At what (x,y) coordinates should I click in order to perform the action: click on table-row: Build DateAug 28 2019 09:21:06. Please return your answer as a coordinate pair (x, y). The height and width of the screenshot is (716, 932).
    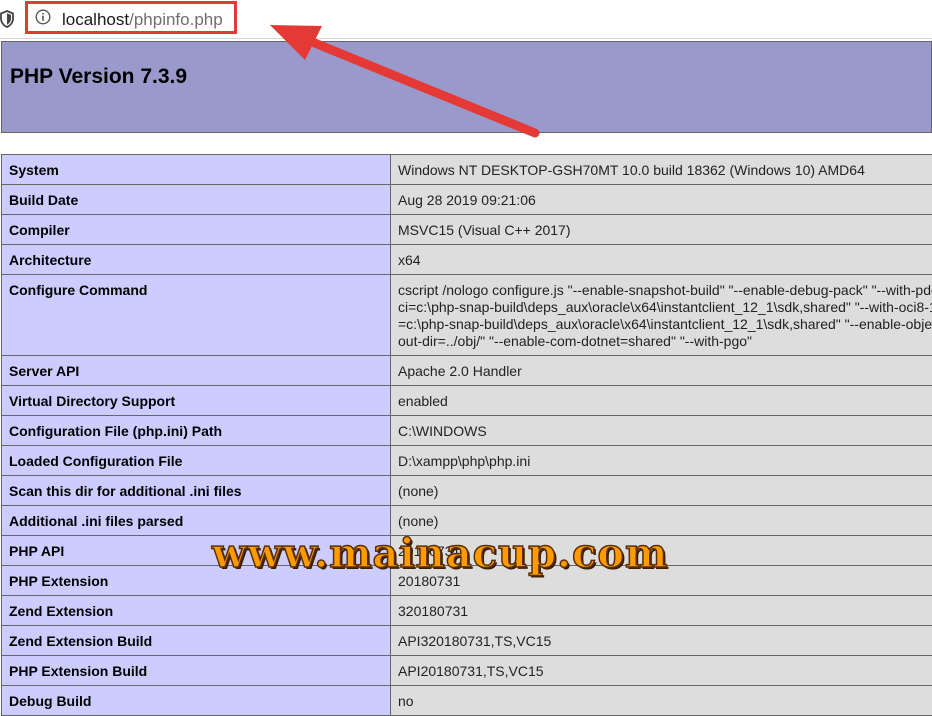
    Looking at the image, I should click on (467, 200).